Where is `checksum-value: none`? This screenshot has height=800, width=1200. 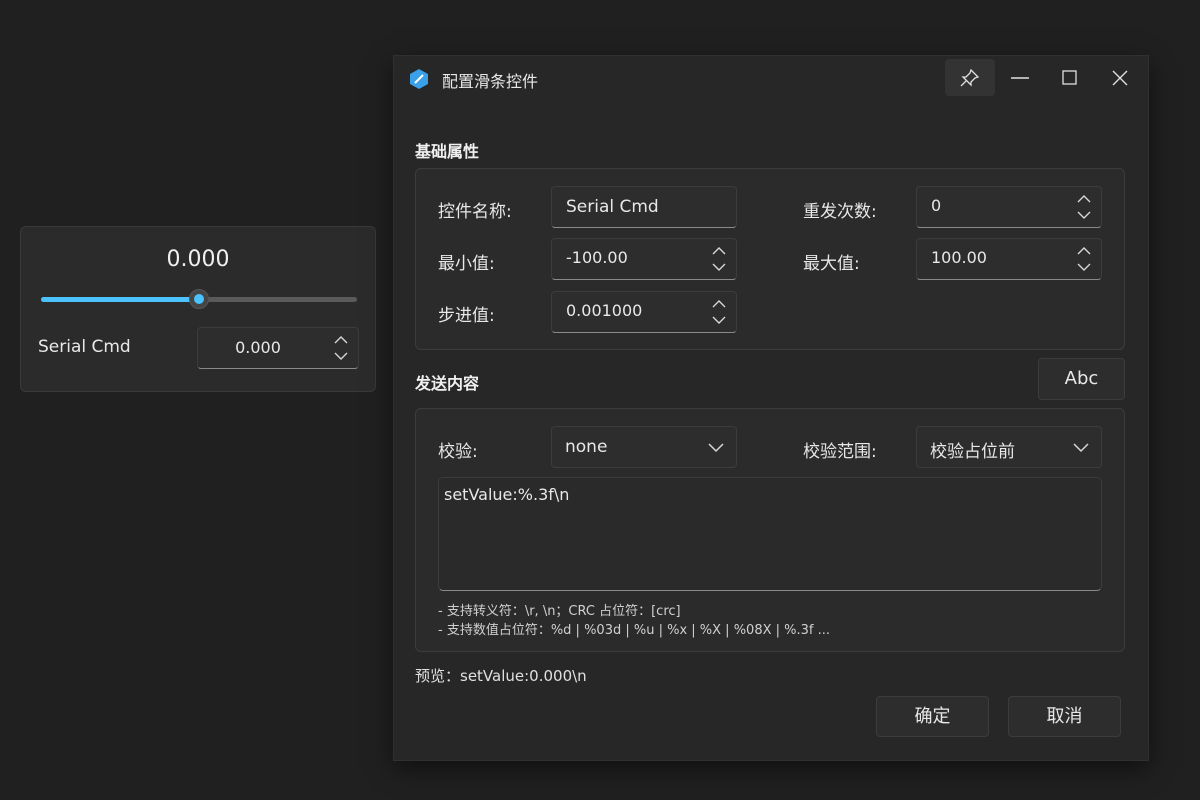
checksum-value: none is located at coordinates (586, 447).